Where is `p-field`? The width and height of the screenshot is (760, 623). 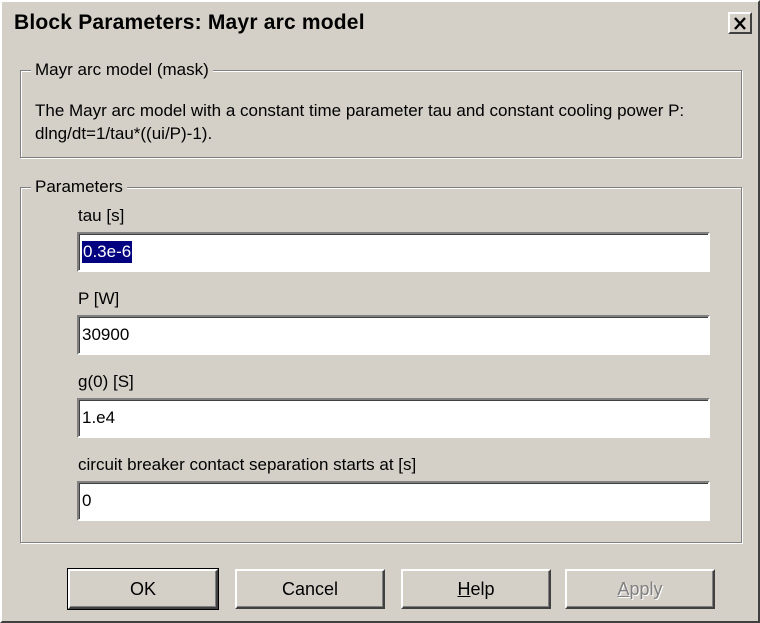 p-field is located at coordinates (393, 335).